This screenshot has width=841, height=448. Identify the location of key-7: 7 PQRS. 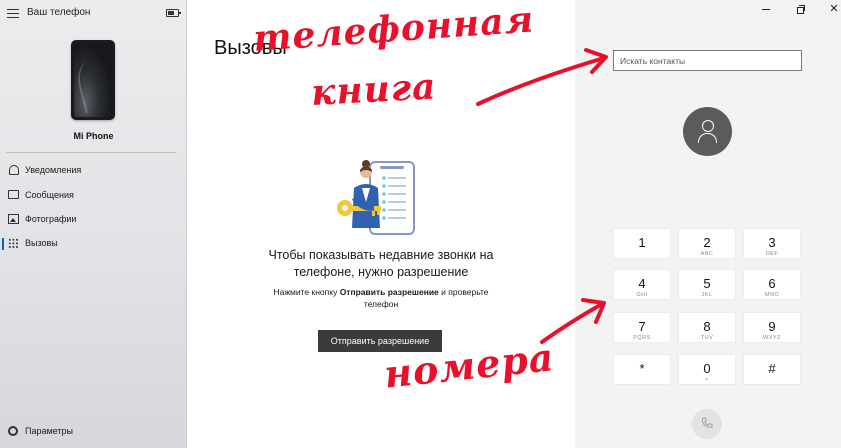
(642, 327).